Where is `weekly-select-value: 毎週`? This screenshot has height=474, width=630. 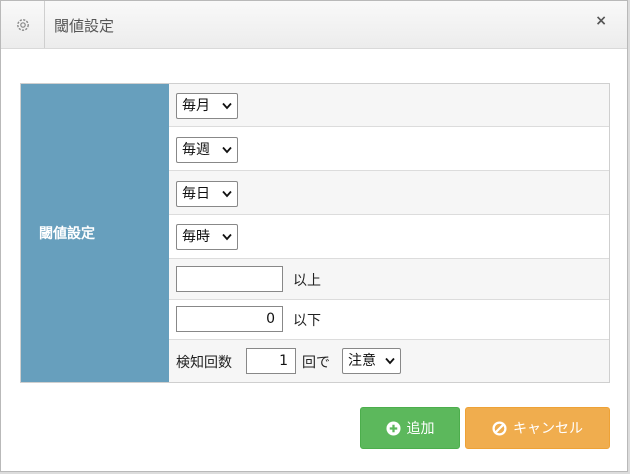
weekly-select-value: 毎週 is located at coordinates (196, 150).